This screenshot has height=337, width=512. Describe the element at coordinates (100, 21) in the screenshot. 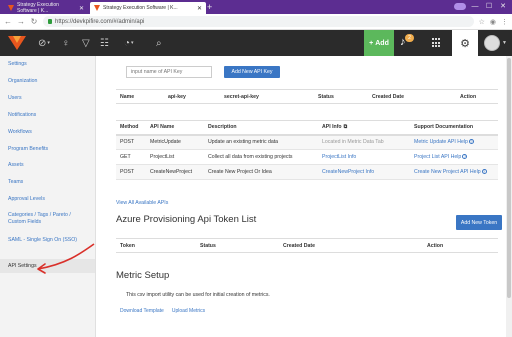

I see `url-text: https://devkpifire.com/#/admin/api` at that location.